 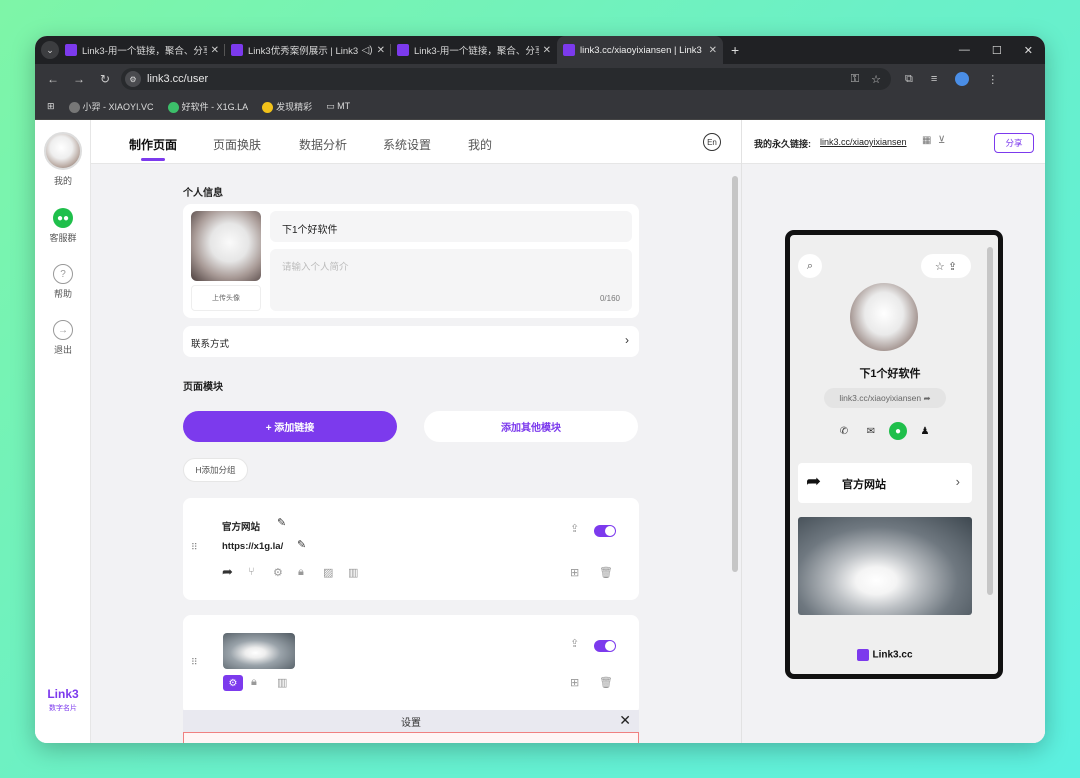 I want to click on preview-link-card: ➦ 官方网站 ›, so click(x=885, y=483).